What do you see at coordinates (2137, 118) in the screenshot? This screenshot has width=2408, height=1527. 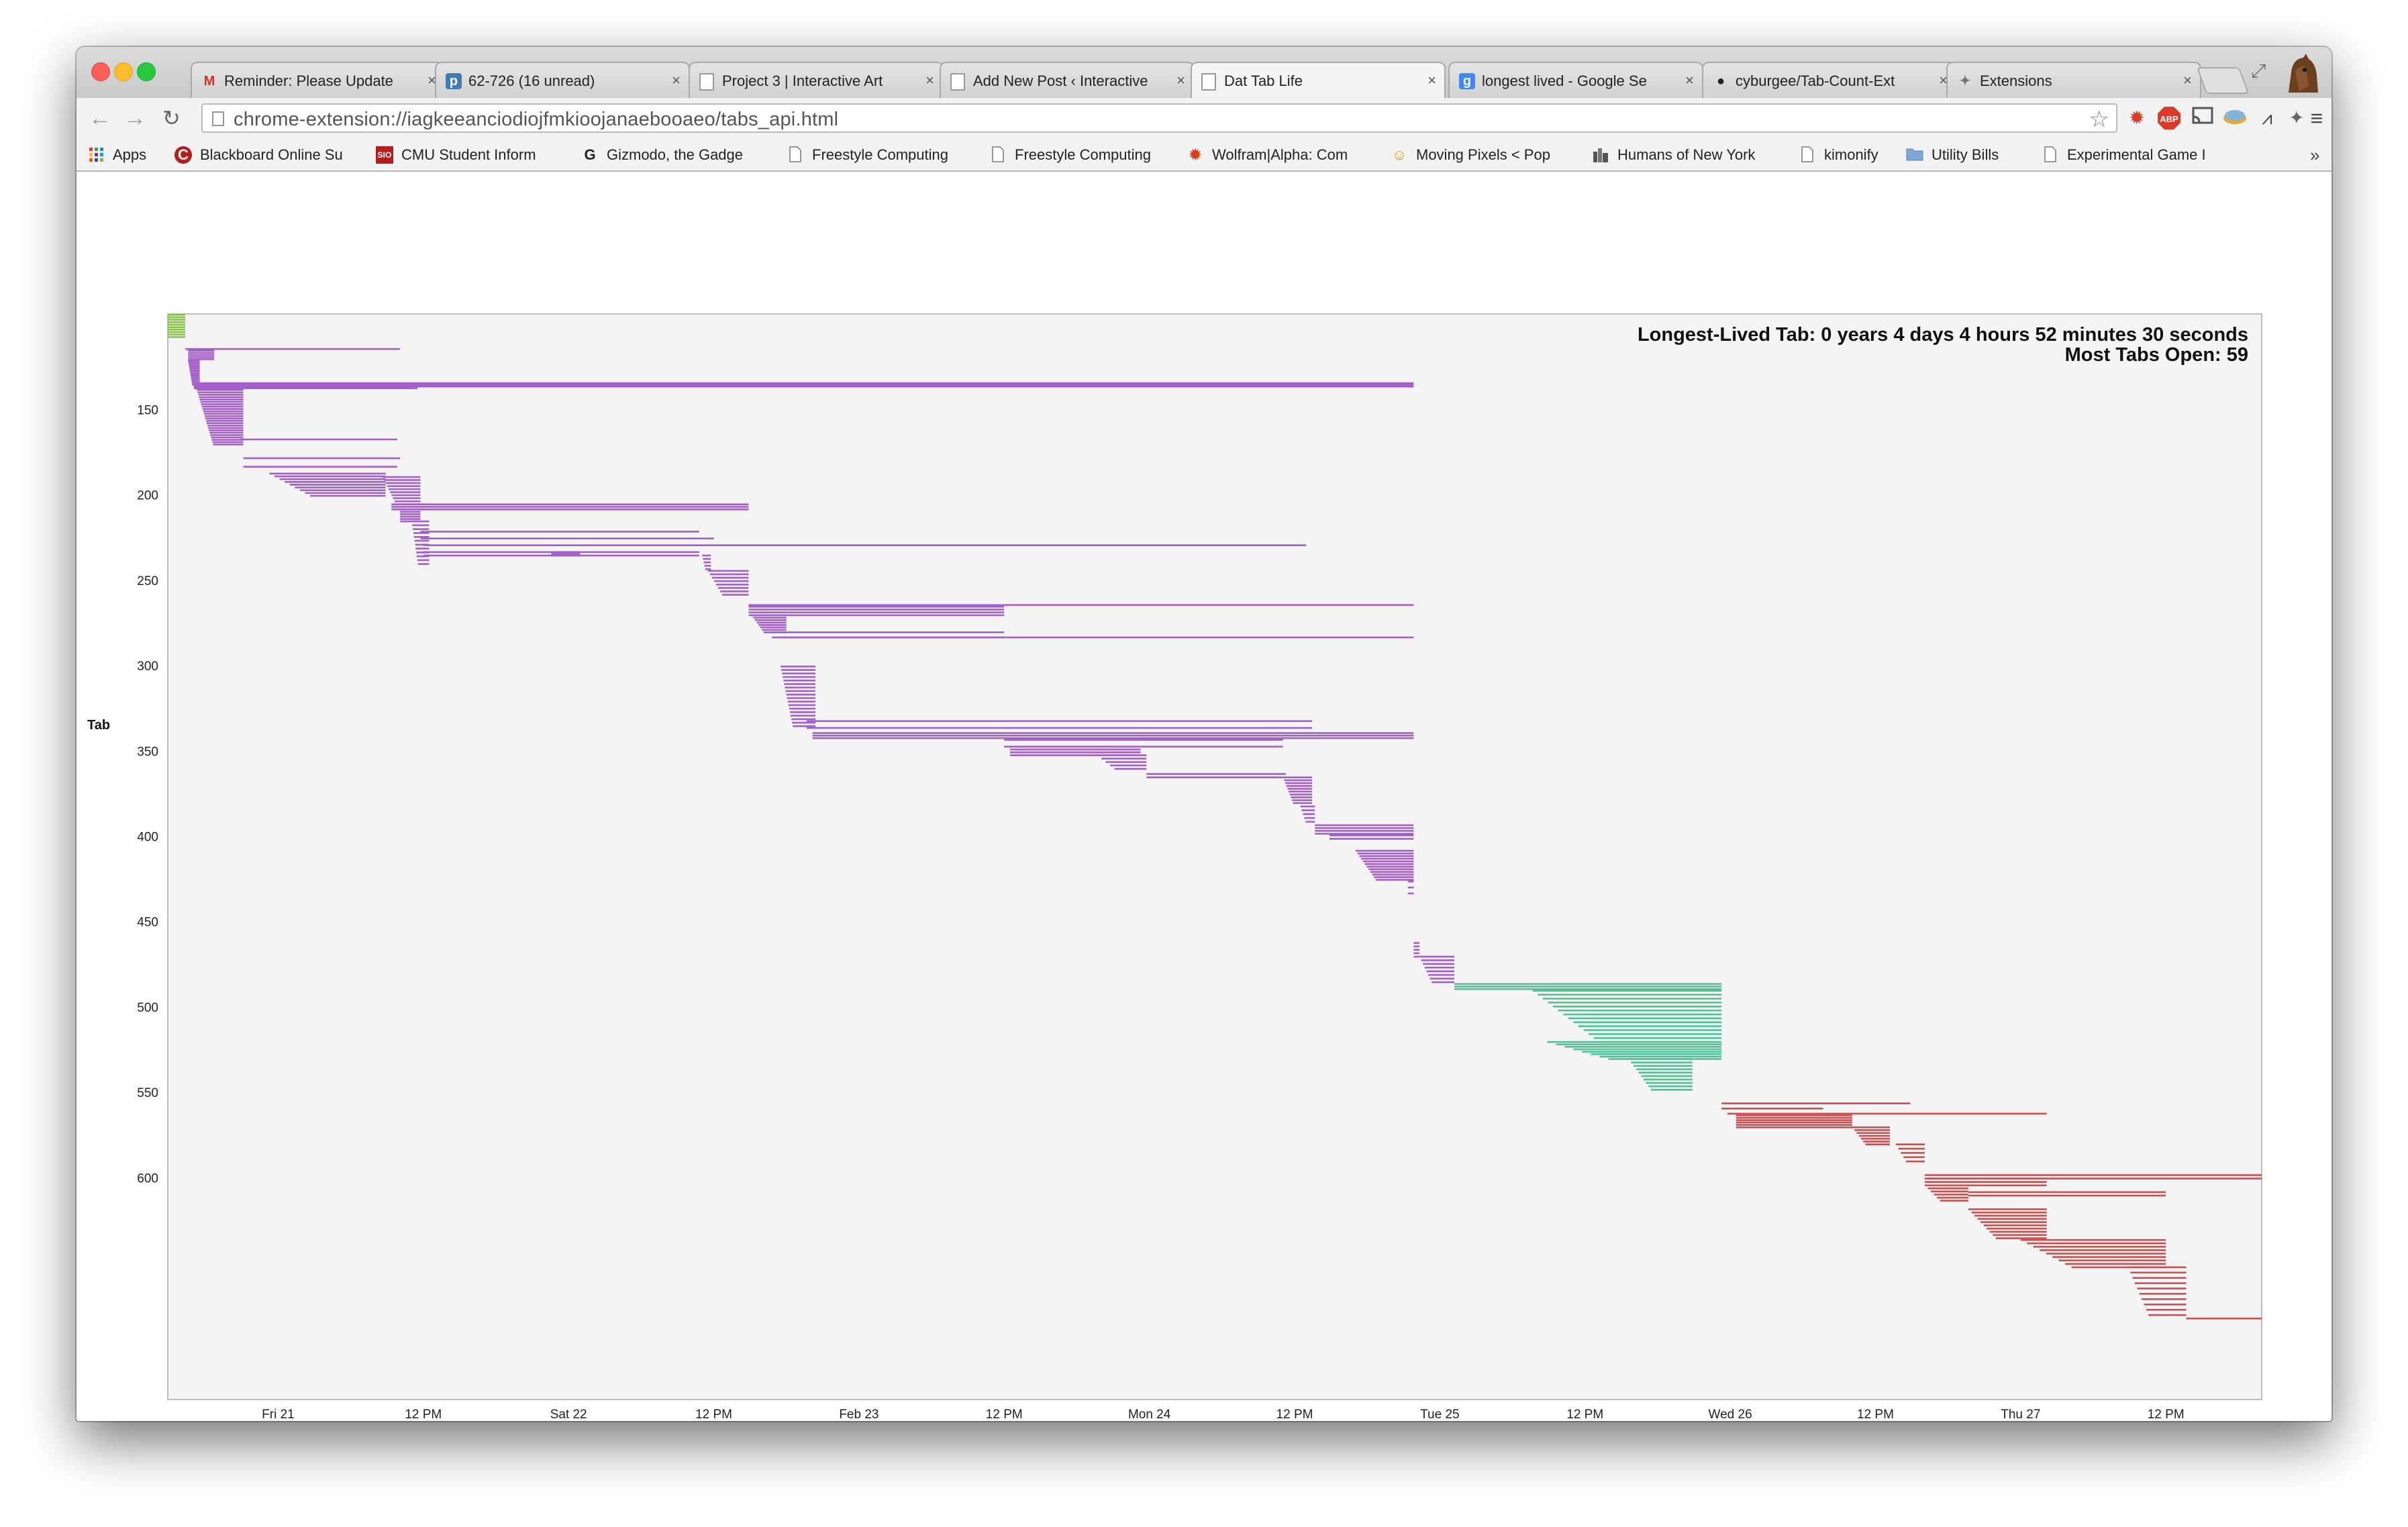 I see `lastpass-icon: ✹` at bounding box center [2137, 118].